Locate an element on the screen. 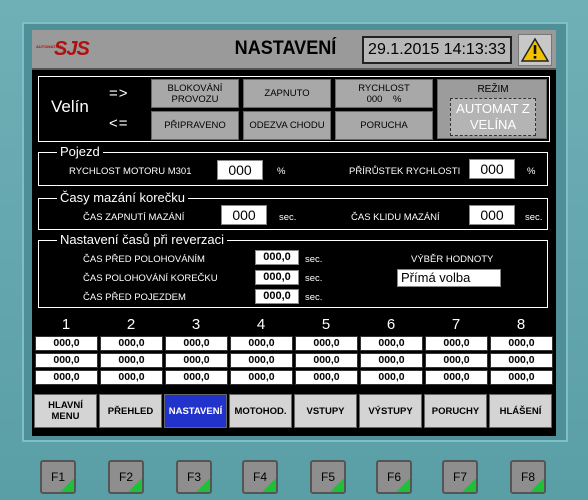 This screenshot has height=500, width=588. rychlost-value: 000 is located at coordinates (374, 99).